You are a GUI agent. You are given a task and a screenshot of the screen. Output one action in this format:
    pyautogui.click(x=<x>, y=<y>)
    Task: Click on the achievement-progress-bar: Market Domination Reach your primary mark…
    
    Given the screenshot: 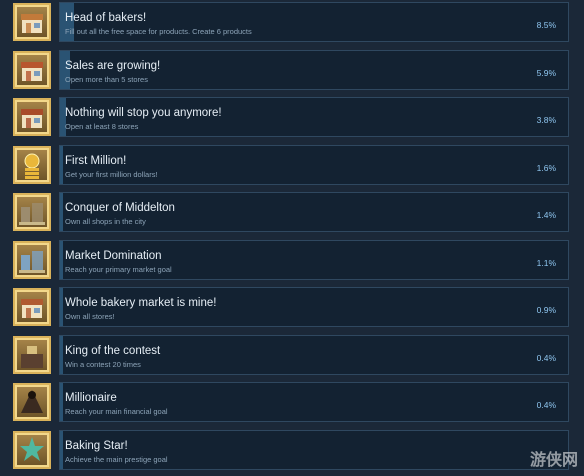 What is the action you would take?
    pyautogui.click(x=314, y=259)
    